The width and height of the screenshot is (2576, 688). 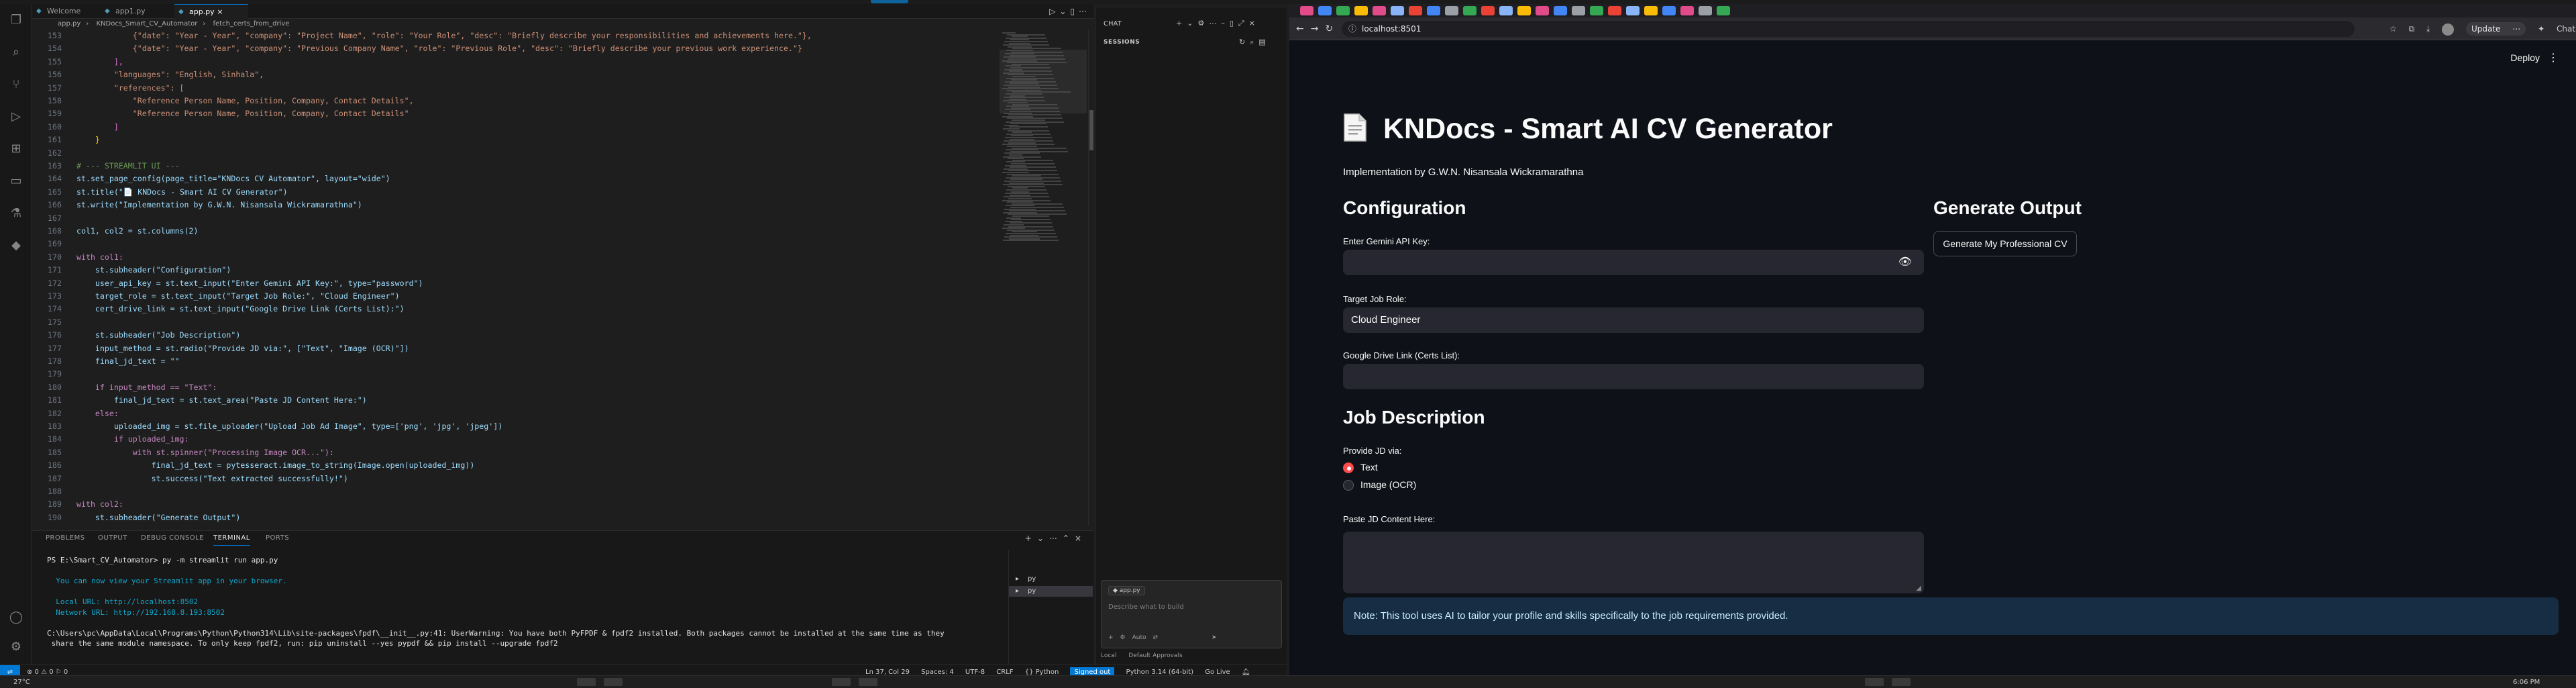 What do you see at coordinates (16, 181) in the screenshot?
I see `remote-explorer-icon: ▭` at bounding box center [16, 181].